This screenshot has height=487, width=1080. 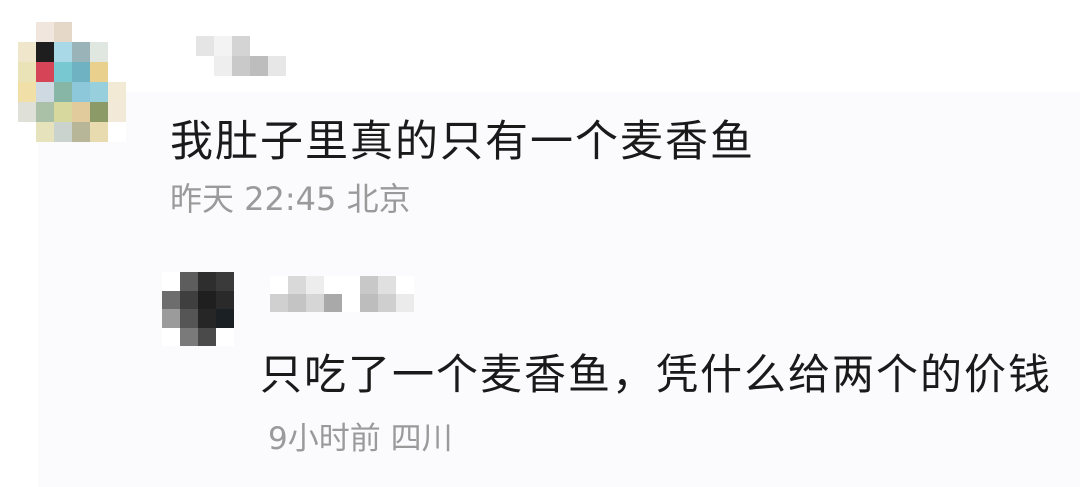 I want to click on avatar, so click(x=72, y=83).